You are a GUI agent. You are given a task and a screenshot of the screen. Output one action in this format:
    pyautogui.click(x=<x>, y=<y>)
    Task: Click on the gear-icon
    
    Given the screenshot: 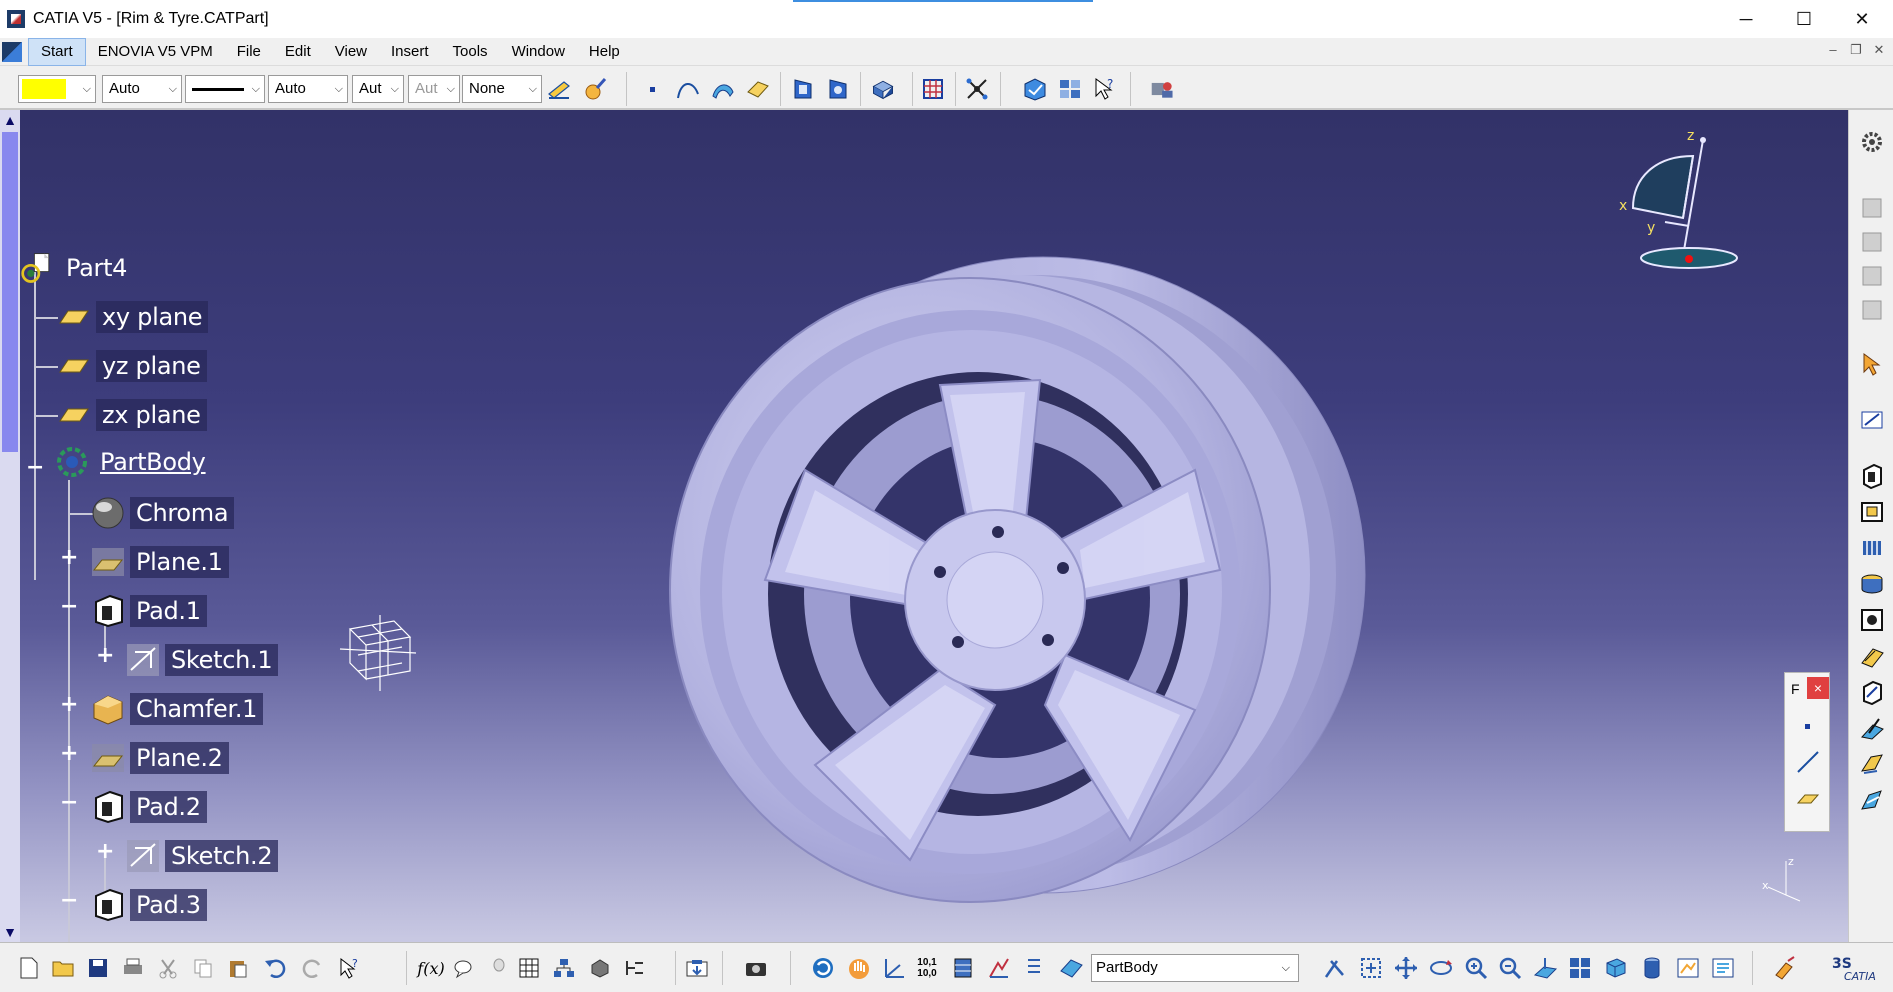 What is the action you would take?
    pyautogui.click(x=1872, y=142)
    